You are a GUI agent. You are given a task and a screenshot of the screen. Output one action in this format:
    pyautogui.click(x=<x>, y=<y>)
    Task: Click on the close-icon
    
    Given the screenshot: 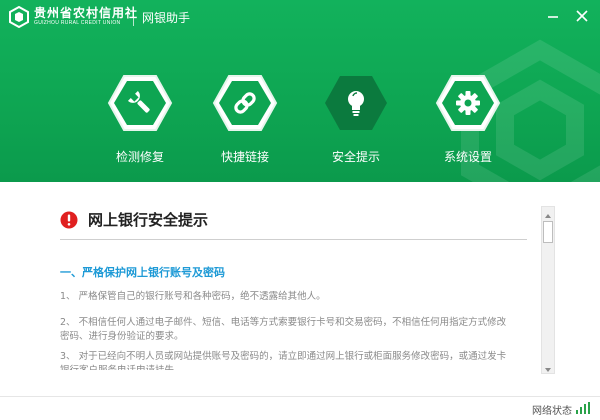 What is the action you would take?
    pyautogui.click(x=582, y=16)
    